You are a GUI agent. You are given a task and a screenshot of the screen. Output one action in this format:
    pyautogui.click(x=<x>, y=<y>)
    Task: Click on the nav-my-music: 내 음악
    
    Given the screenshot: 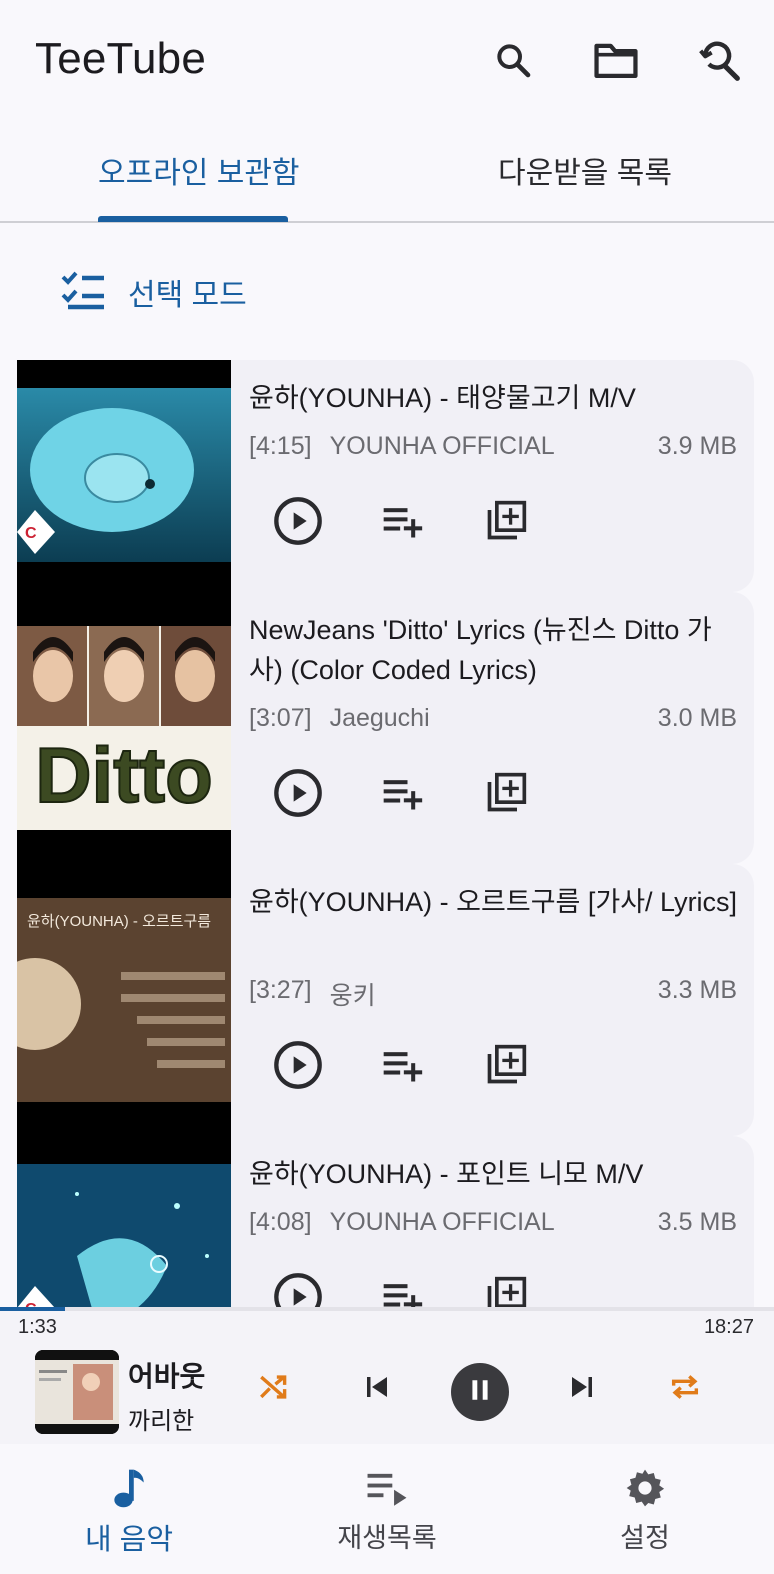 What is the action you would take?
    pyautogui.click(x=129, y=1509)
    